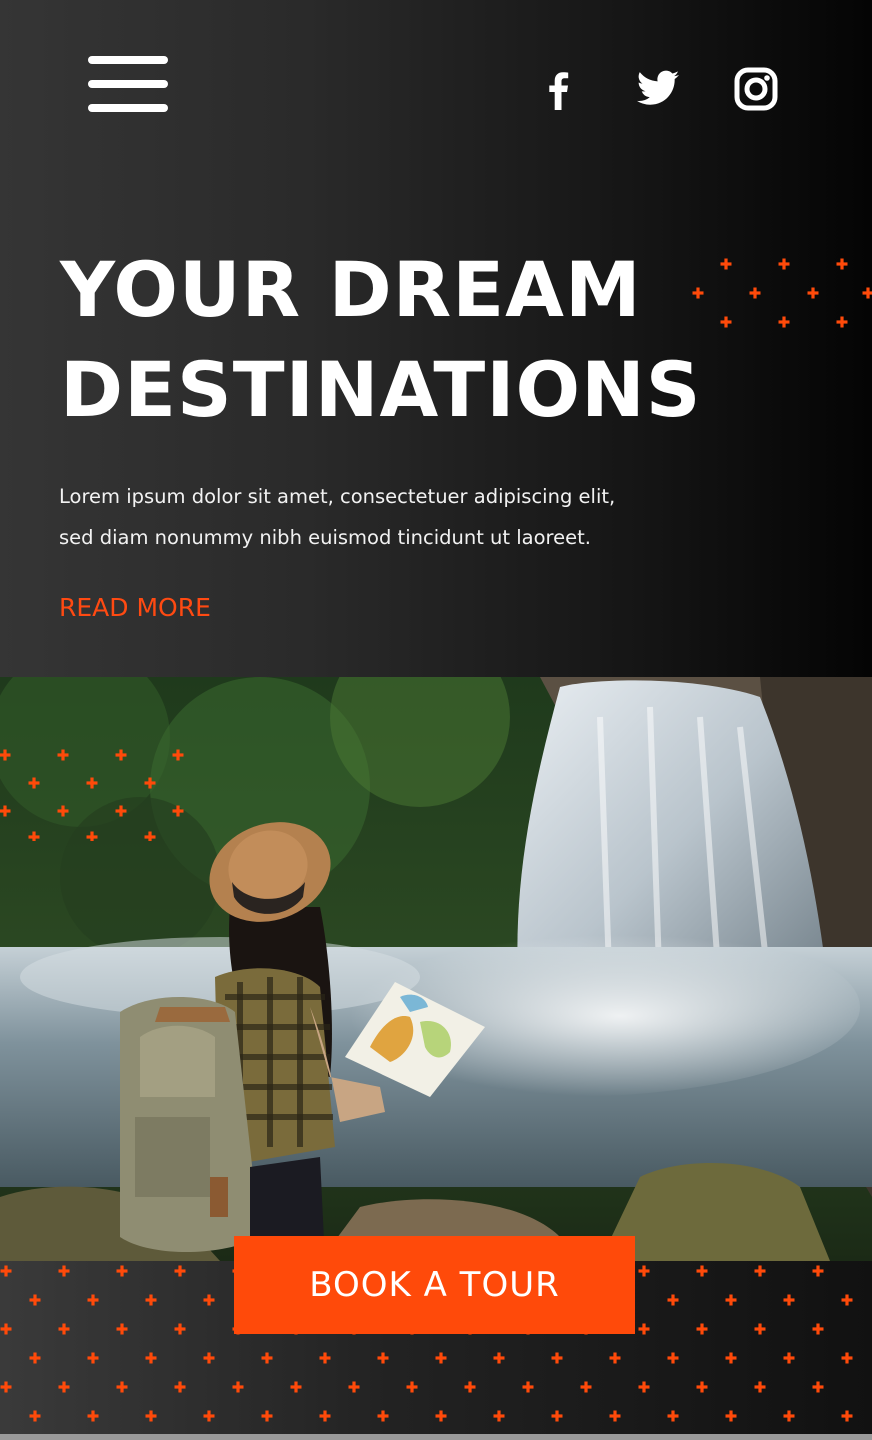 This screenshot has width=872, height=1440. What do you see at coordinates (781, 295) in the screenshot?
I see `cross-pattern-decoration` at bounding box center [781, 295].